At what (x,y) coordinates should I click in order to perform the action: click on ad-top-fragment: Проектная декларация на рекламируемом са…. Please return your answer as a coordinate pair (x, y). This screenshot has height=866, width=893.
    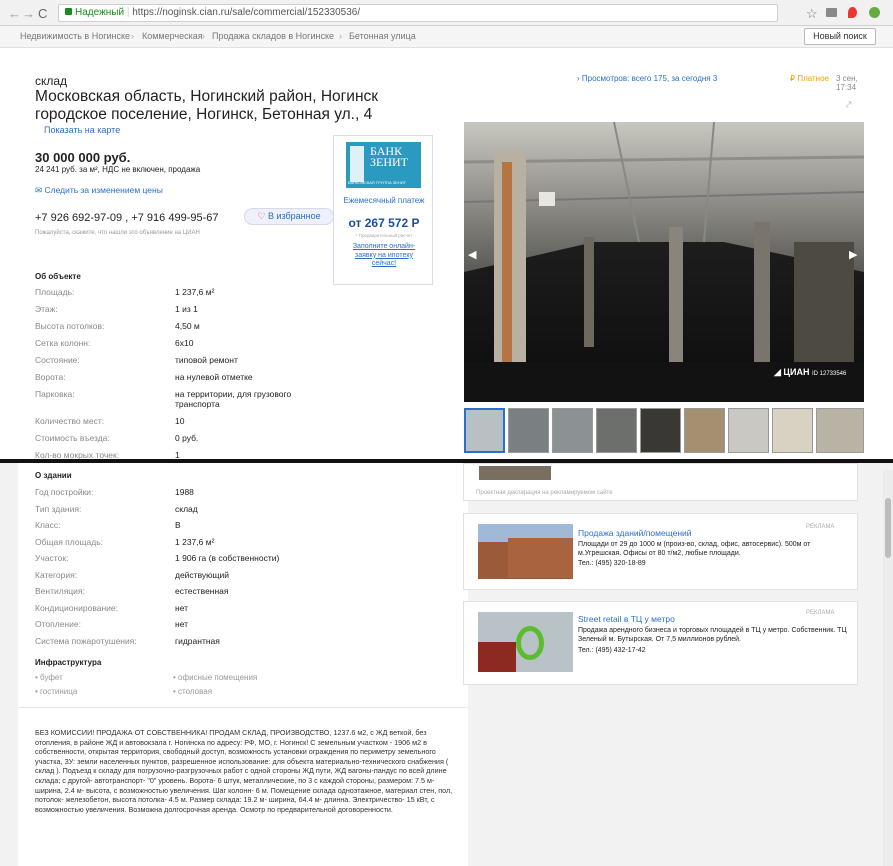
    Looking at the image, I should click on (660, 482).